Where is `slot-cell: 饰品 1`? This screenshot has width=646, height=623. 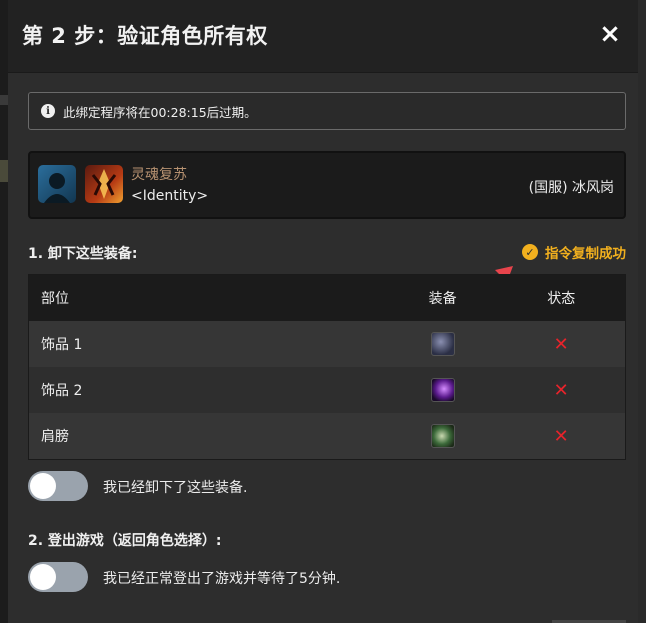
slot-cell: 饰品 1 is located at coordinates (62, 345).